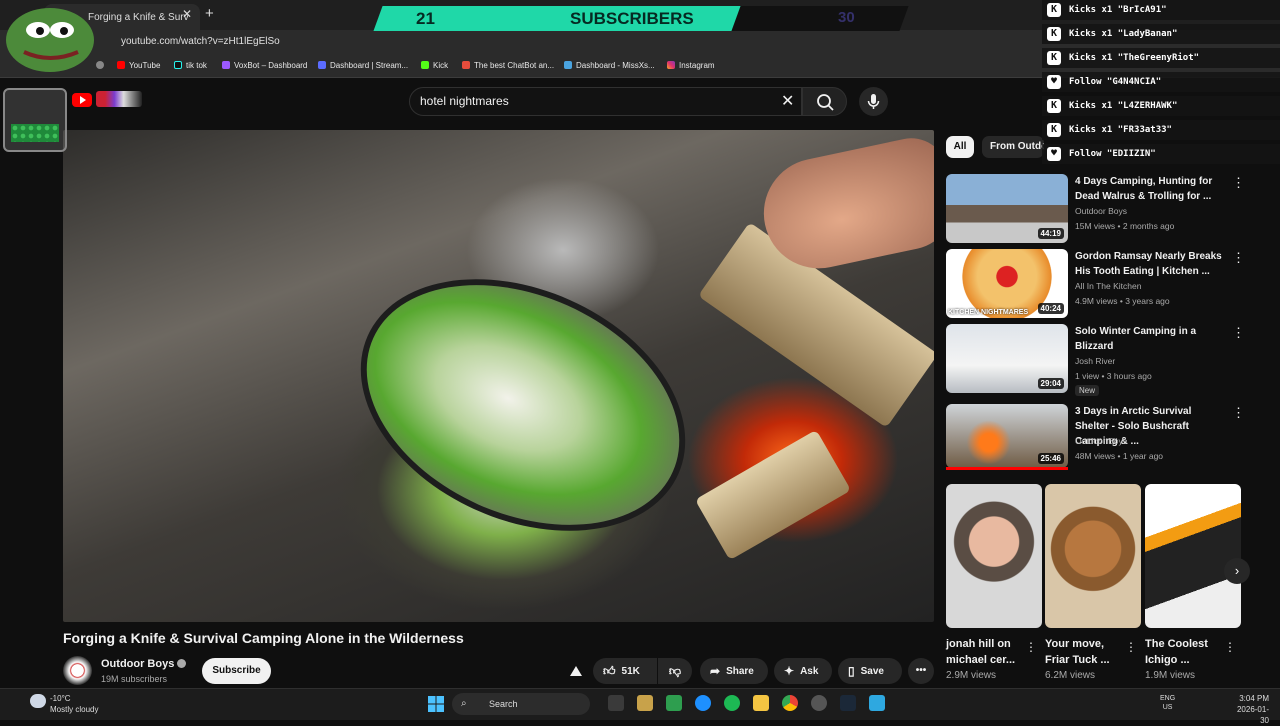  What do you see at coordinates (138, 65) in the screenshot?
I see `bookmark-youtube: YouTube` at bounding box center [138, 65].